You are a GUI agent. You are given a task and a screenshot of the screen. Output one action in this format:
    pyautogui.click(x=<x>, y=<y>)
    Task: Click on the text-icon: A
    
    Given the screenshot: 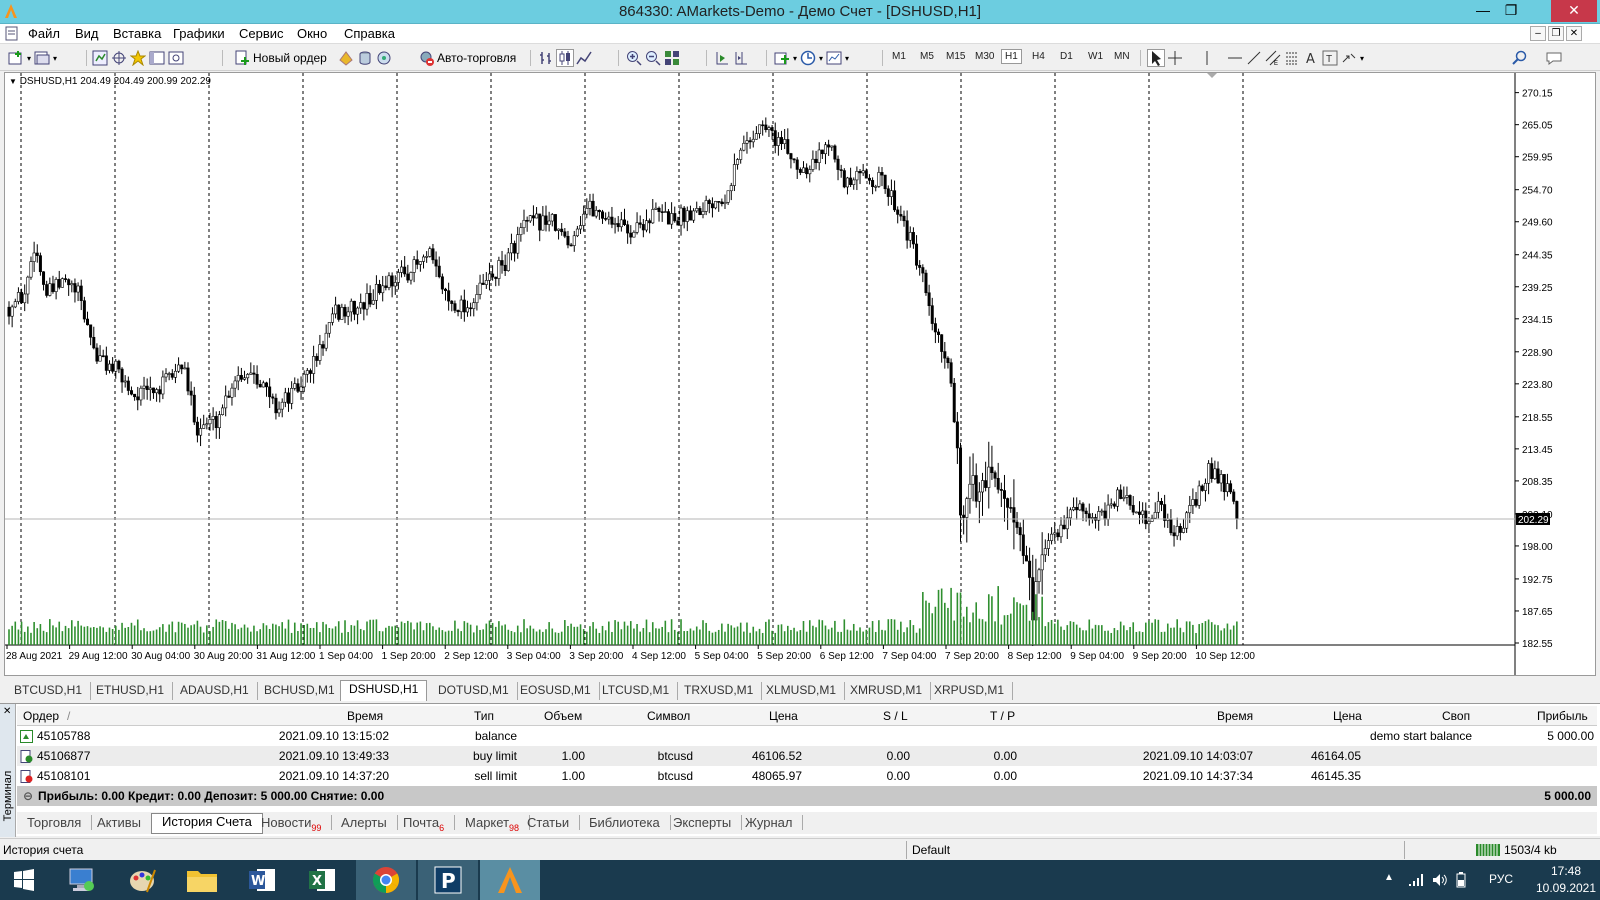 What is the action you would take?
    pyautogui.click(x=1311, y=58)
    